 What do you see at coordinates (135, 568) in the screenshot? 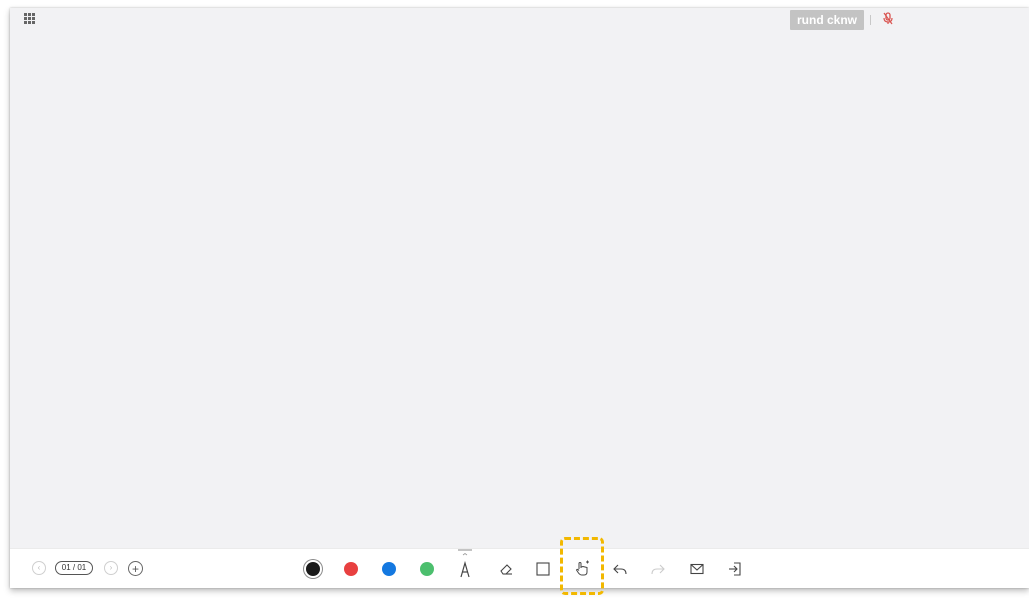
I see `add-page-icon: +` at bounding box center [135, 568].